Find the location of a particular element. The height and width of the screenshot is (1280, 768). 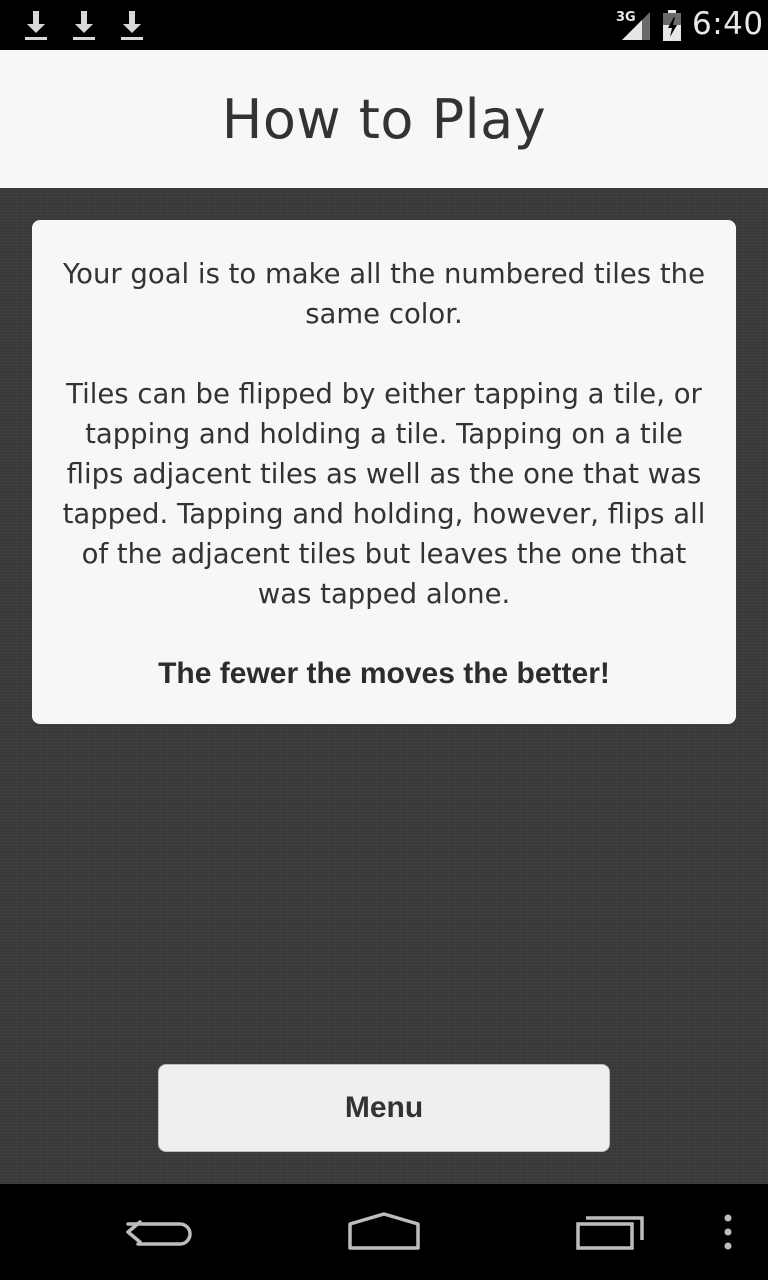

instructions-tagline: The fewer the moves the better! is located at coordinates (384, 673).